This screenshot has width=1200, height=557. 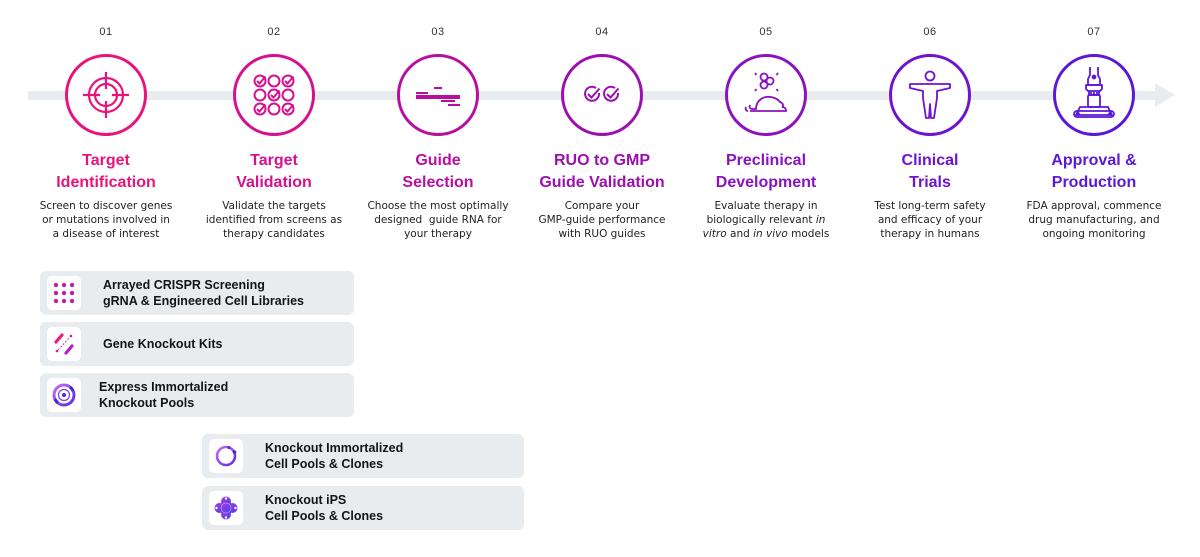 What do you see at coordinates (164, 387) in the screenshot?
I see `product-label-line: Express Immortalized` at bounding box center [164, 387].